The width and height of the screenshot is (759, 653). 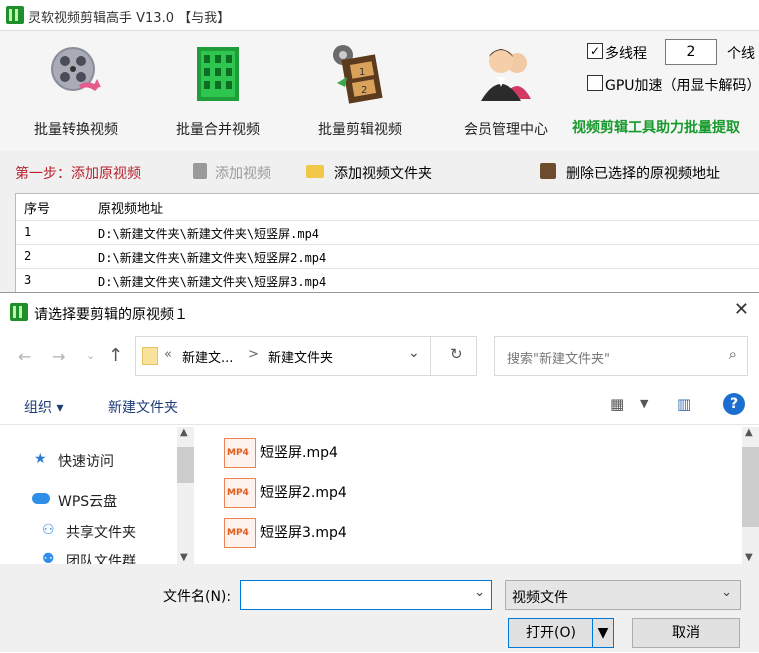 I want to click on help-icon: ?, so click(x=734, y=404).